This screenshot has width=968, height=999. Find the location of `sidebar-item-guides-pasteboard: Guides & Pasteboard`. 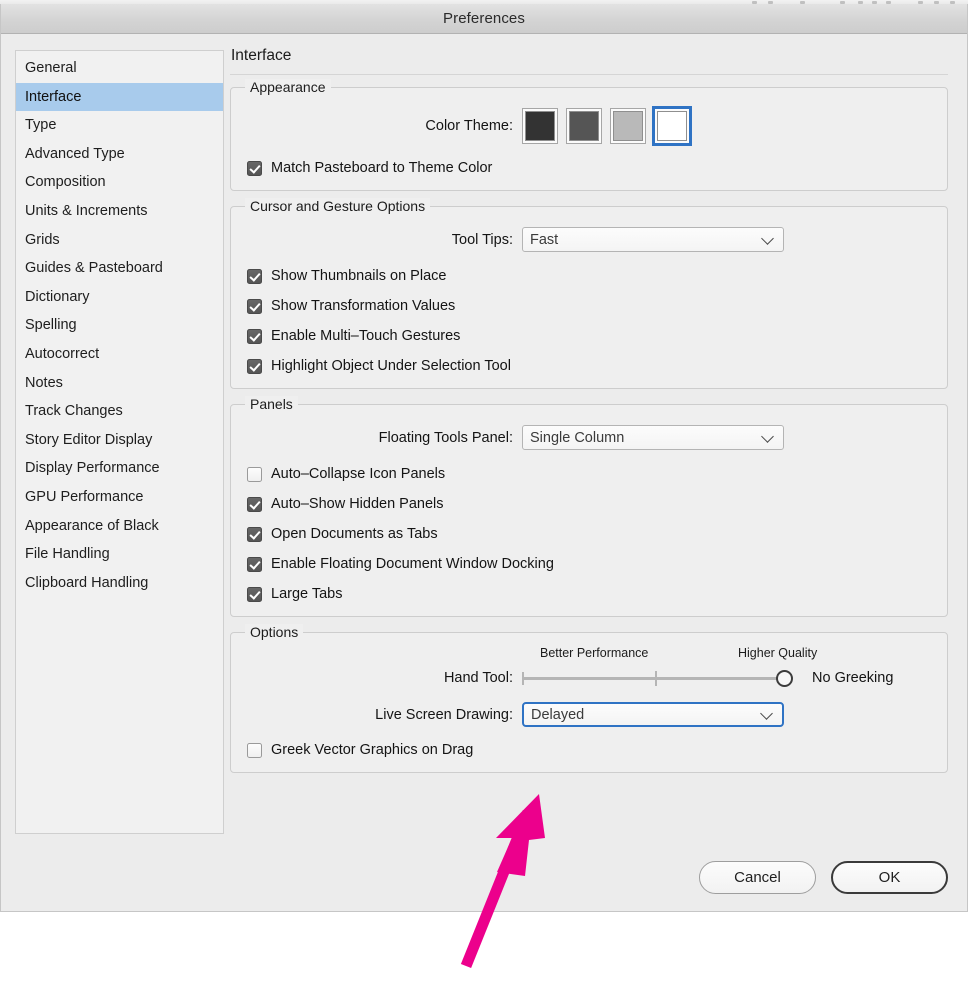

sidebar-item-guides-pasteboard: Guides & Pasteboard is located at coordinates (119, 268).